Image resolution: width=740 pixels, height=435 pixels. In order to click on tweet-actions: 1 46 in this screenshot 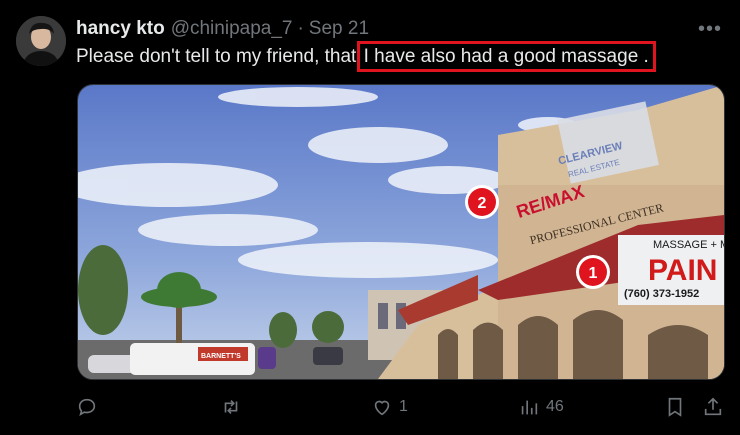, I will do `click(401, 407)`.